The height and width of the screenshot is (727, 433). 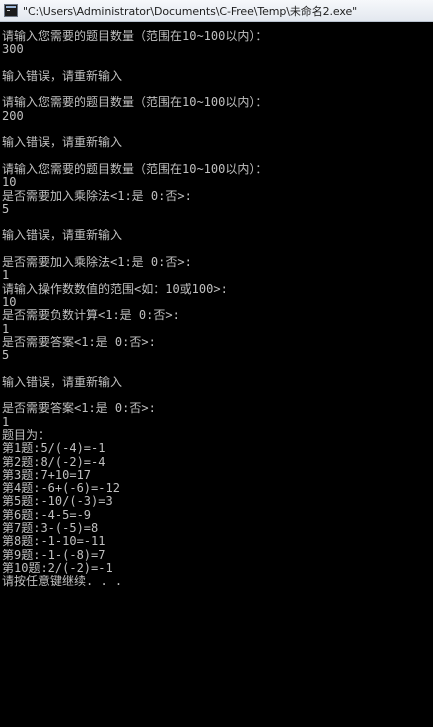 I want to click on console-line: 第8题:-1-10=-11, so click(x=54, y=542).